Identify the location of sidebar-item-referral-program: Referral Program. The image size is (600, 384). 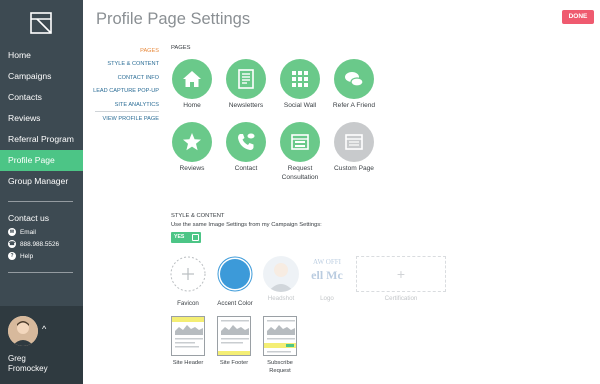
(41, 139).